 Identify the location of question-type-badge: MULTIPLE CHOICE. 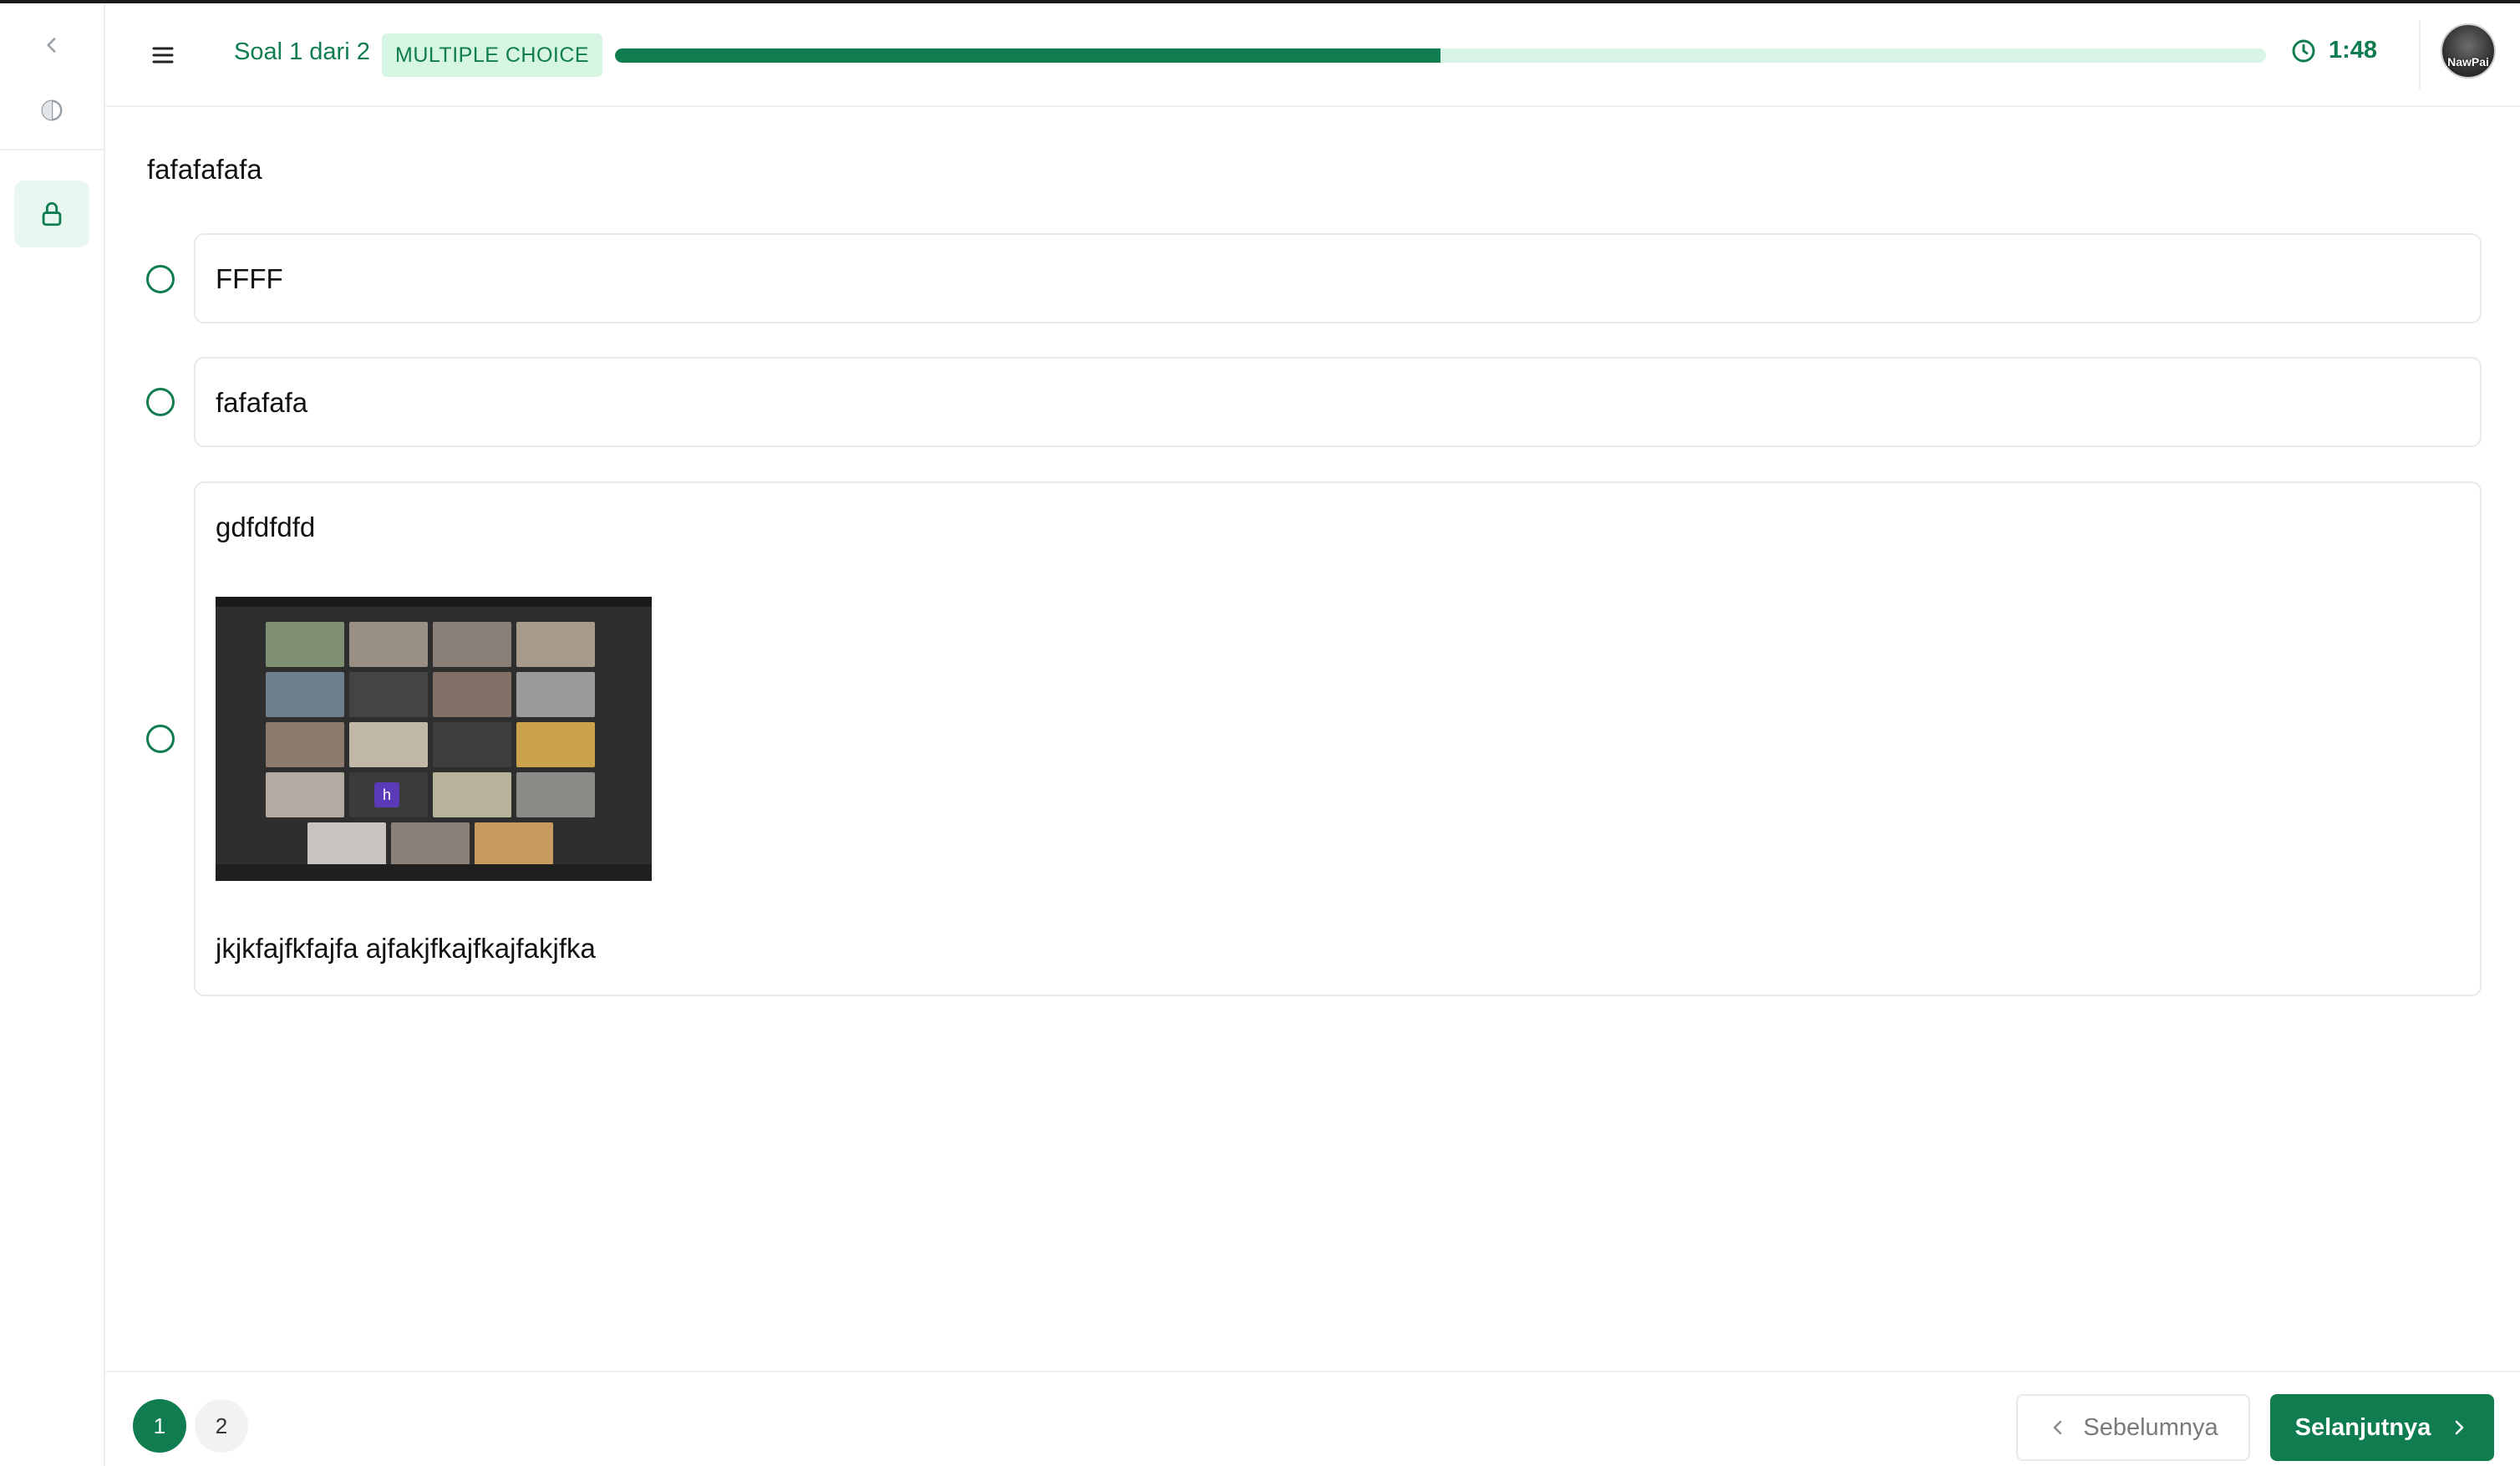
(492, 55).